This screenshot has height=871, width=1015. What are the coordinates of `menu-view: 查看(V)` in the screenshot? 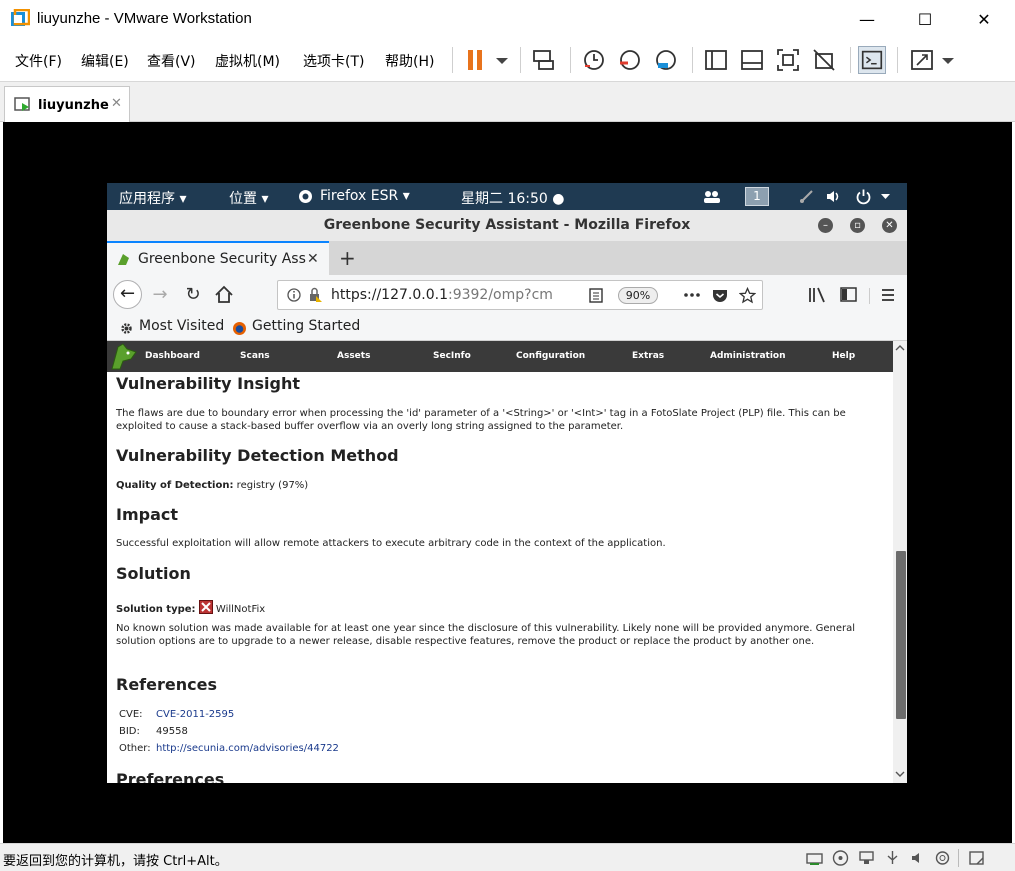 It's located at (171, 61).